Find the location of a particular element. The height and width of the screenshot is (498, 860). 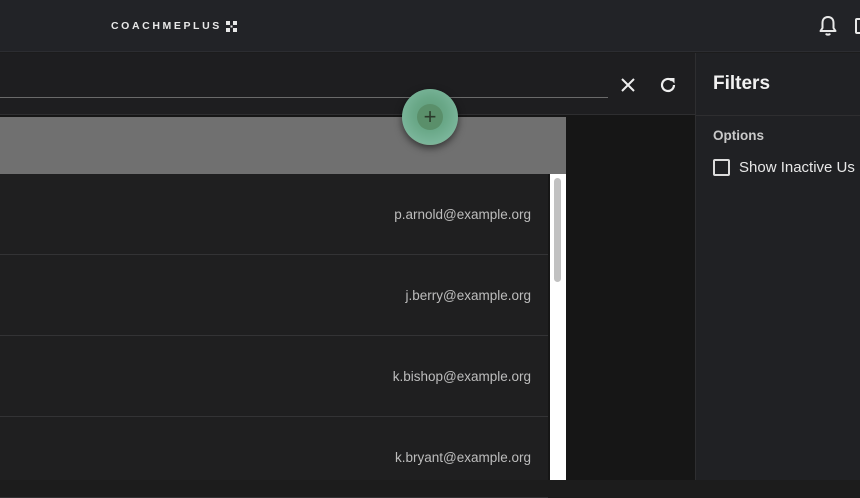

table-row: k.bryant@example.org is located at coordinates (274, 457).